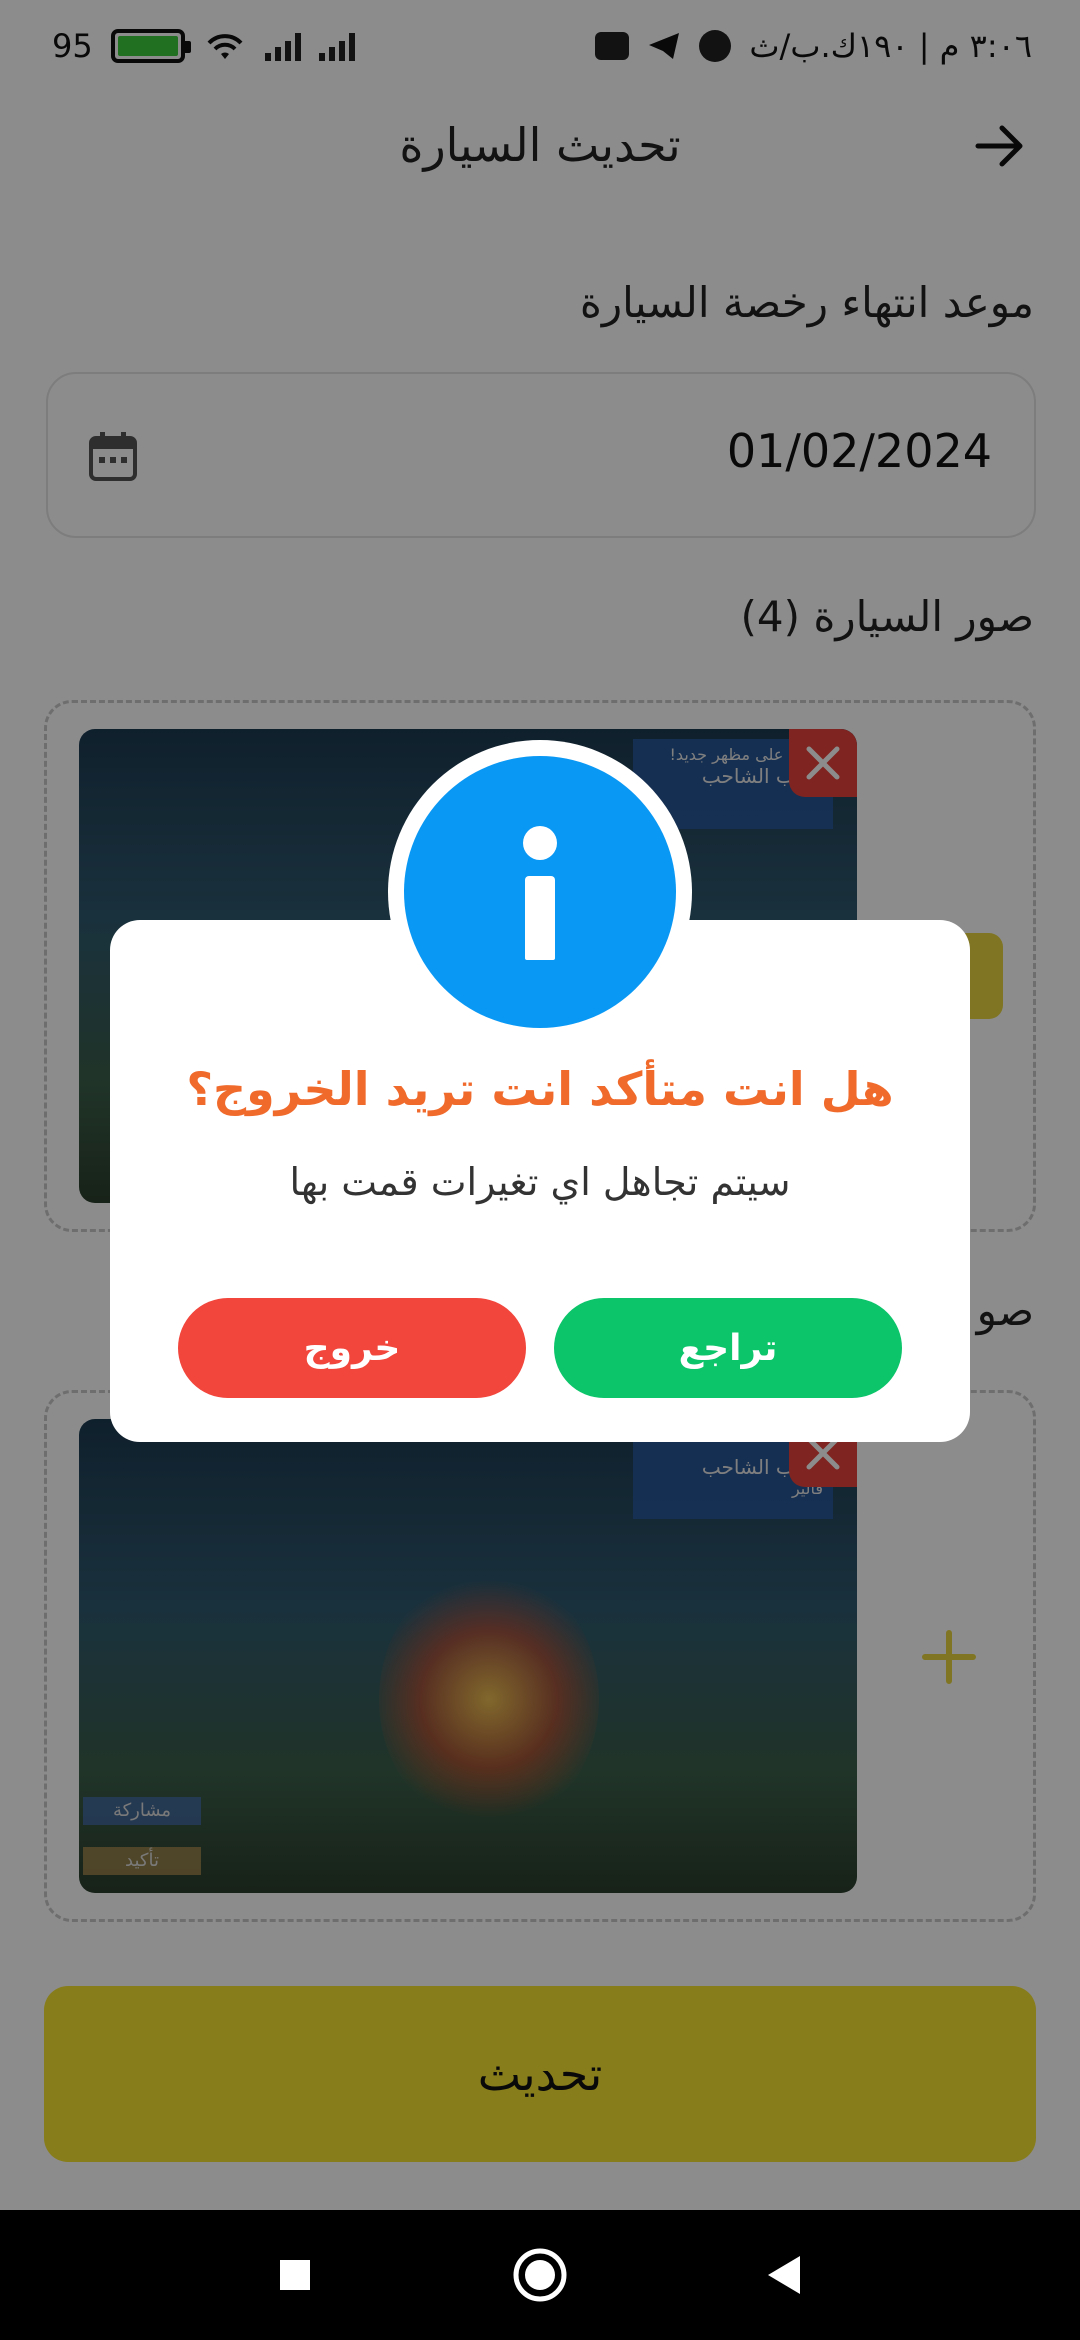 This screenshot has width=1080, height=2340. I want to click on dialog-title: هل انت متأكد انت تريد الخروج؟, so click(540, 1089).